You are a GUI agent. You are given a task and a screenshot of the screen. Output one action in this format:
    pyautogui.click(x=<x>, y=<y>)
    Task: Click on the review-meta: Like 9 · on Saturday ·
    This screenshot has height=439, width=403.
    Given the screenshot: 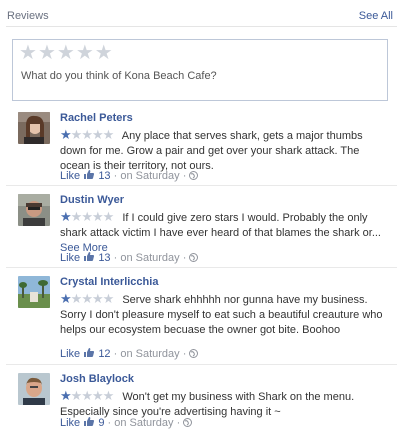 What is the action you would take?
    pyautogui.click(x=126, y=422)
    